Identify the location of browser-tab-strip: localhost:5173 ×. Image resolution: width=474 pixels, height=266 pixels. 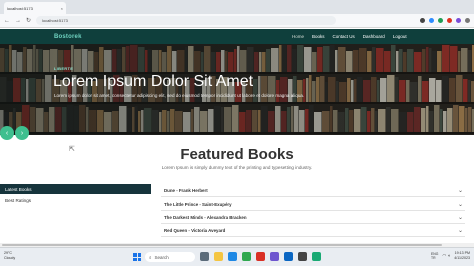
(237, 7).